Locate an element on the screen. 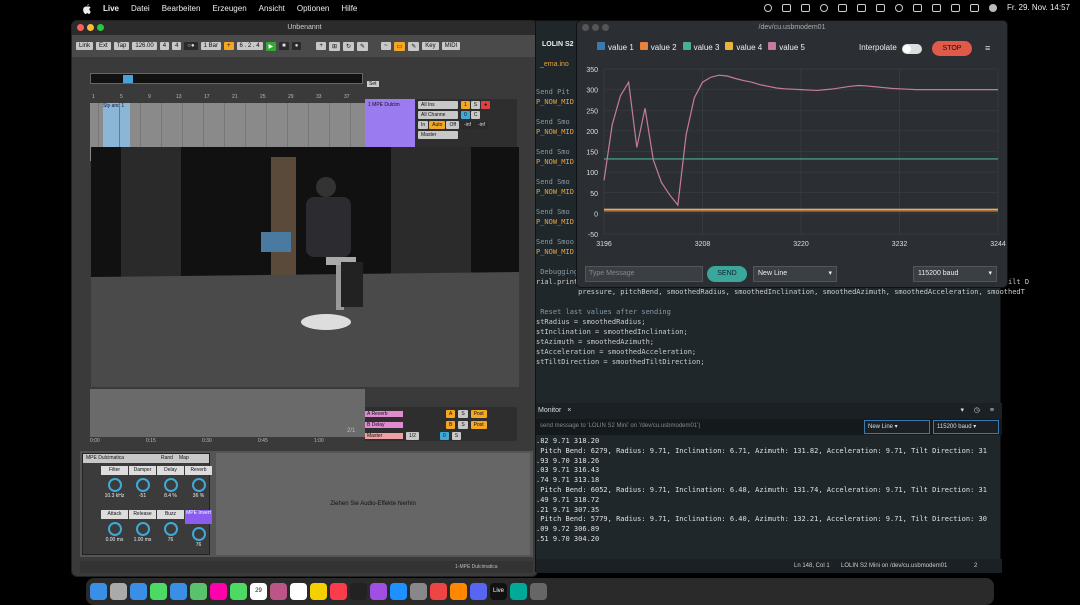 The image size is (1080, 605). master-solo: S is located at coordinates (456, 435).